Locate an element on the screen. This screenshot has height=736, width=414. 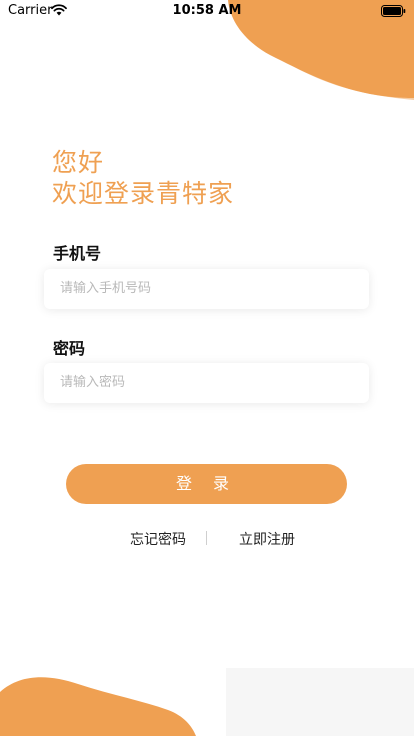
password-input: 请输入密码 is located at coordinates (206, 383).